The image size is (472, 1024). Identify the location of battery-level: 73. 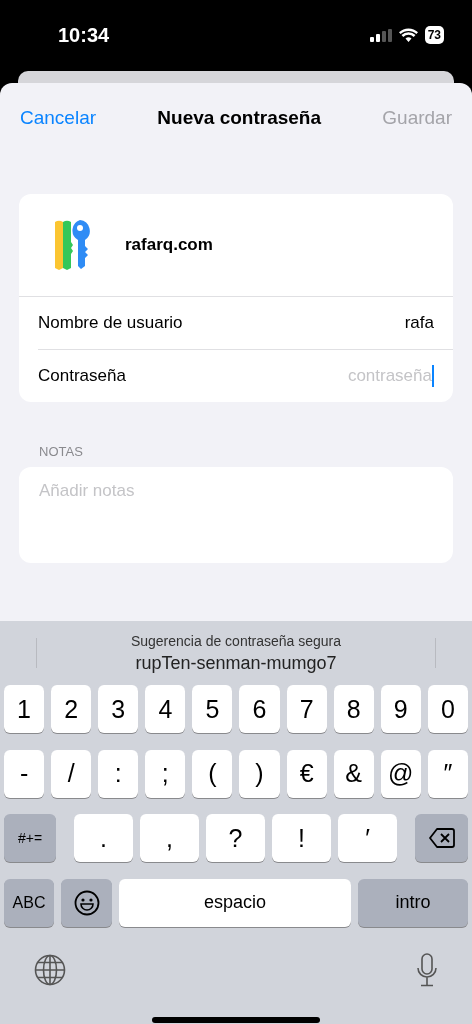
(434, 35).